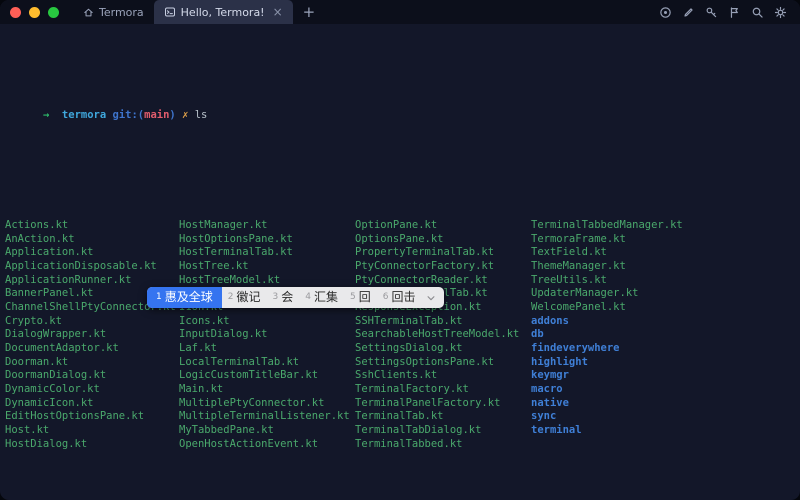  I want to click on ls-entry: OptionsPane.kt, so click(399, 238).